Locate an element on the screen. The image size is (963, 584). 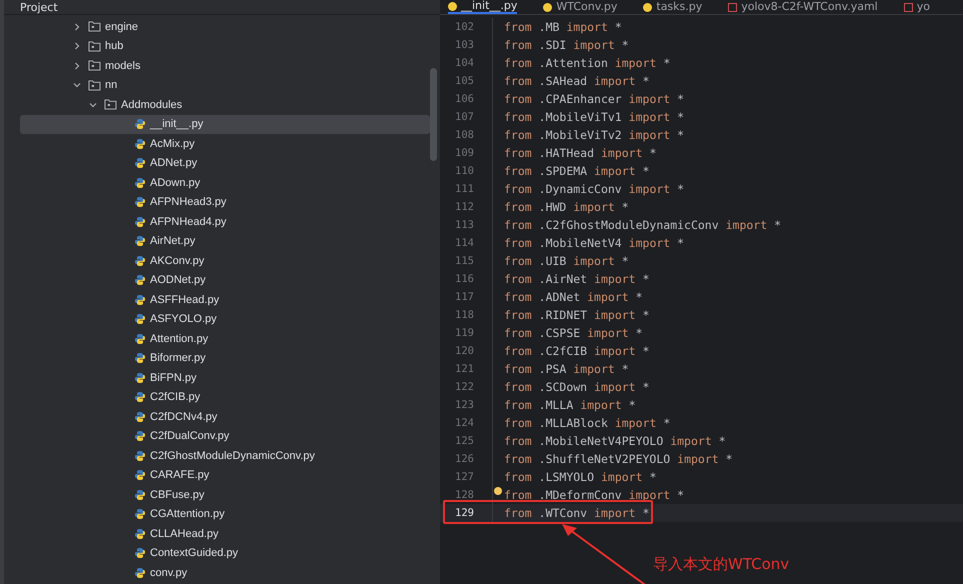
folder-item: Addmodules is located at coordinates (225, 104).